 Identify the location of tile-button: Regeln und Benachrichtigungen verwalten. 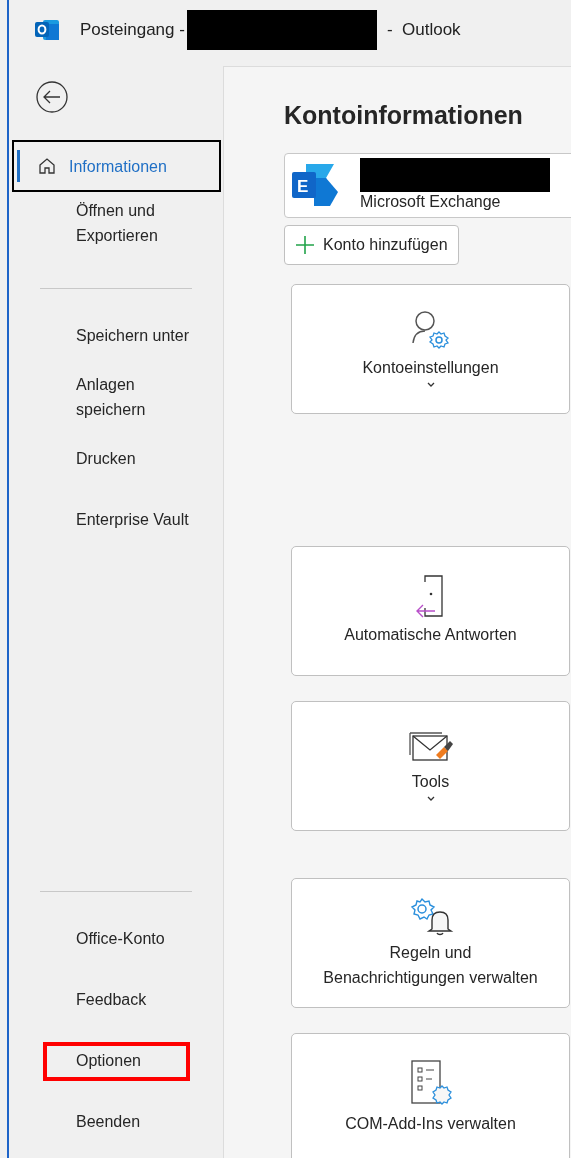
(430, 942).